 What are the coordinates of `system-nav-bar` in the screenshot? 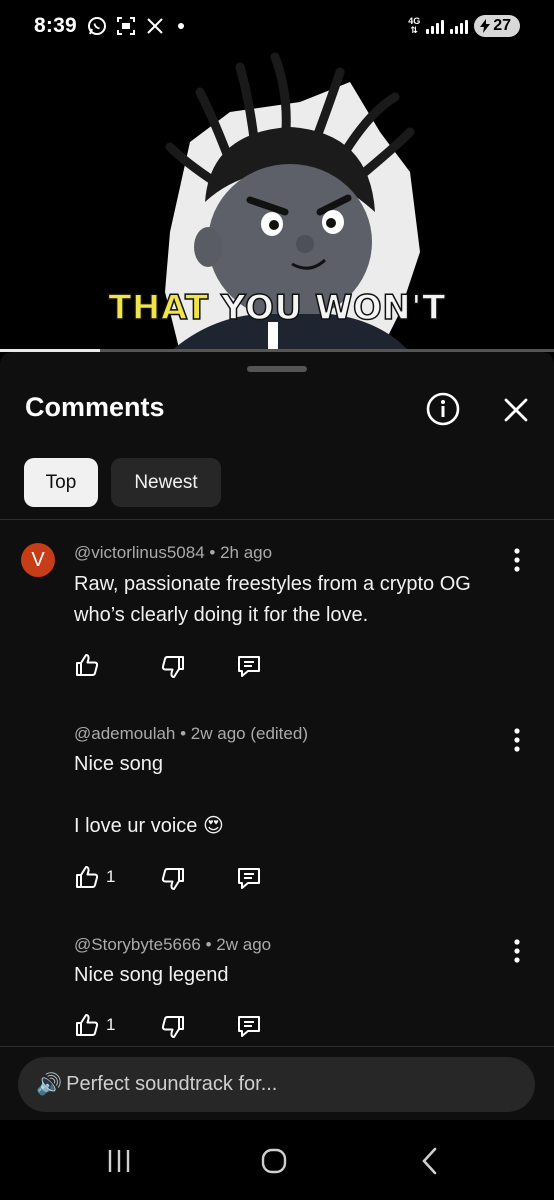 It's located at (277, 1160).